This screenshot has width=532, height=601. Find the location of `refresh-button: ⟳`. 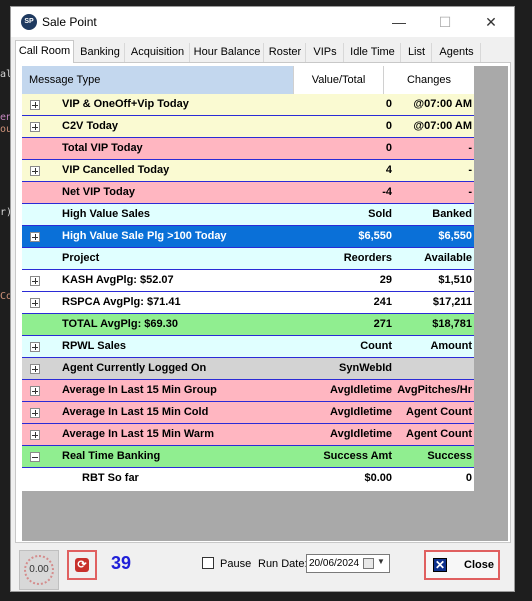

refresh-button: ⟳ is located at coordinates (82, 565).